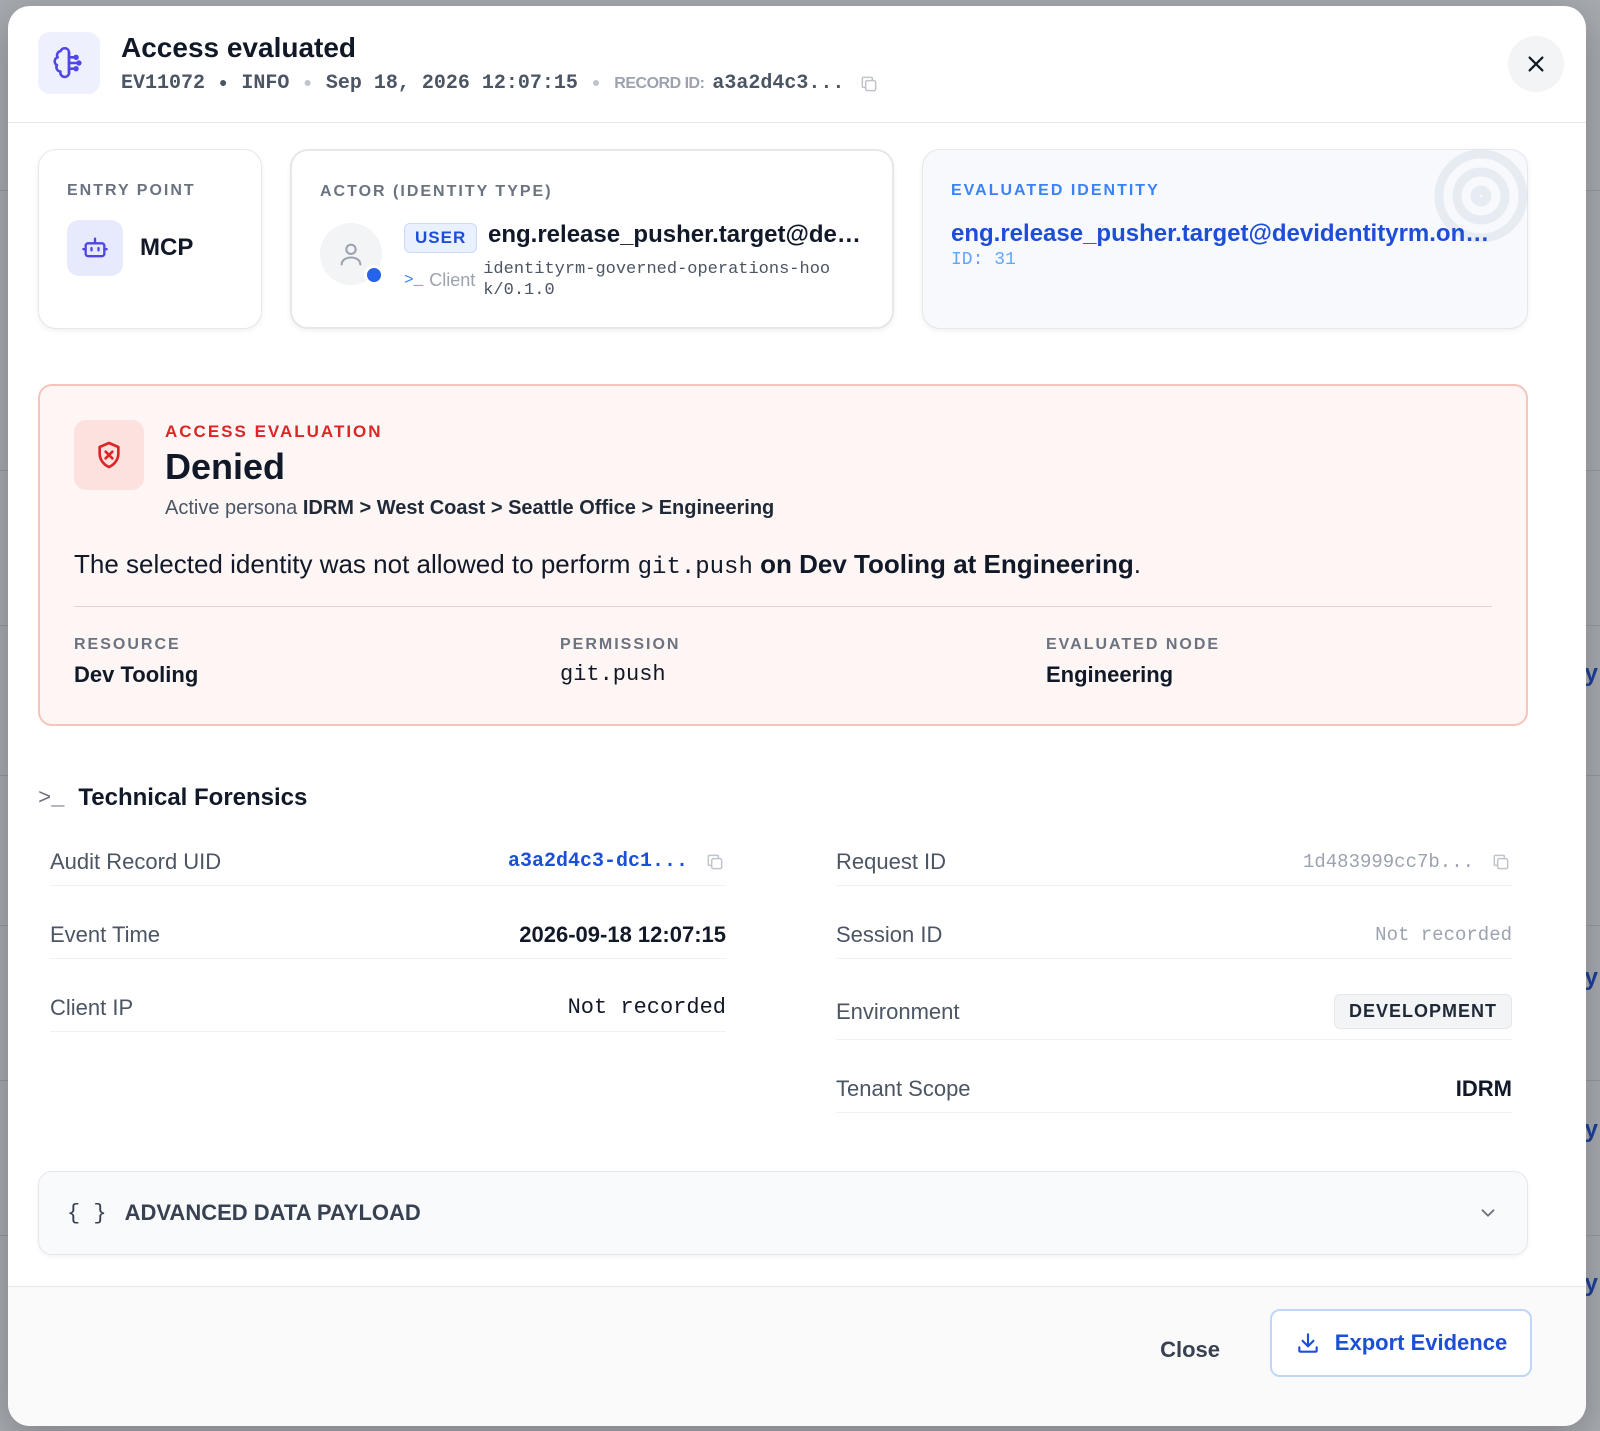 This screenshot has height=1431, width=1600. I want to click on braces-icon: { }, so click(87, 1213).